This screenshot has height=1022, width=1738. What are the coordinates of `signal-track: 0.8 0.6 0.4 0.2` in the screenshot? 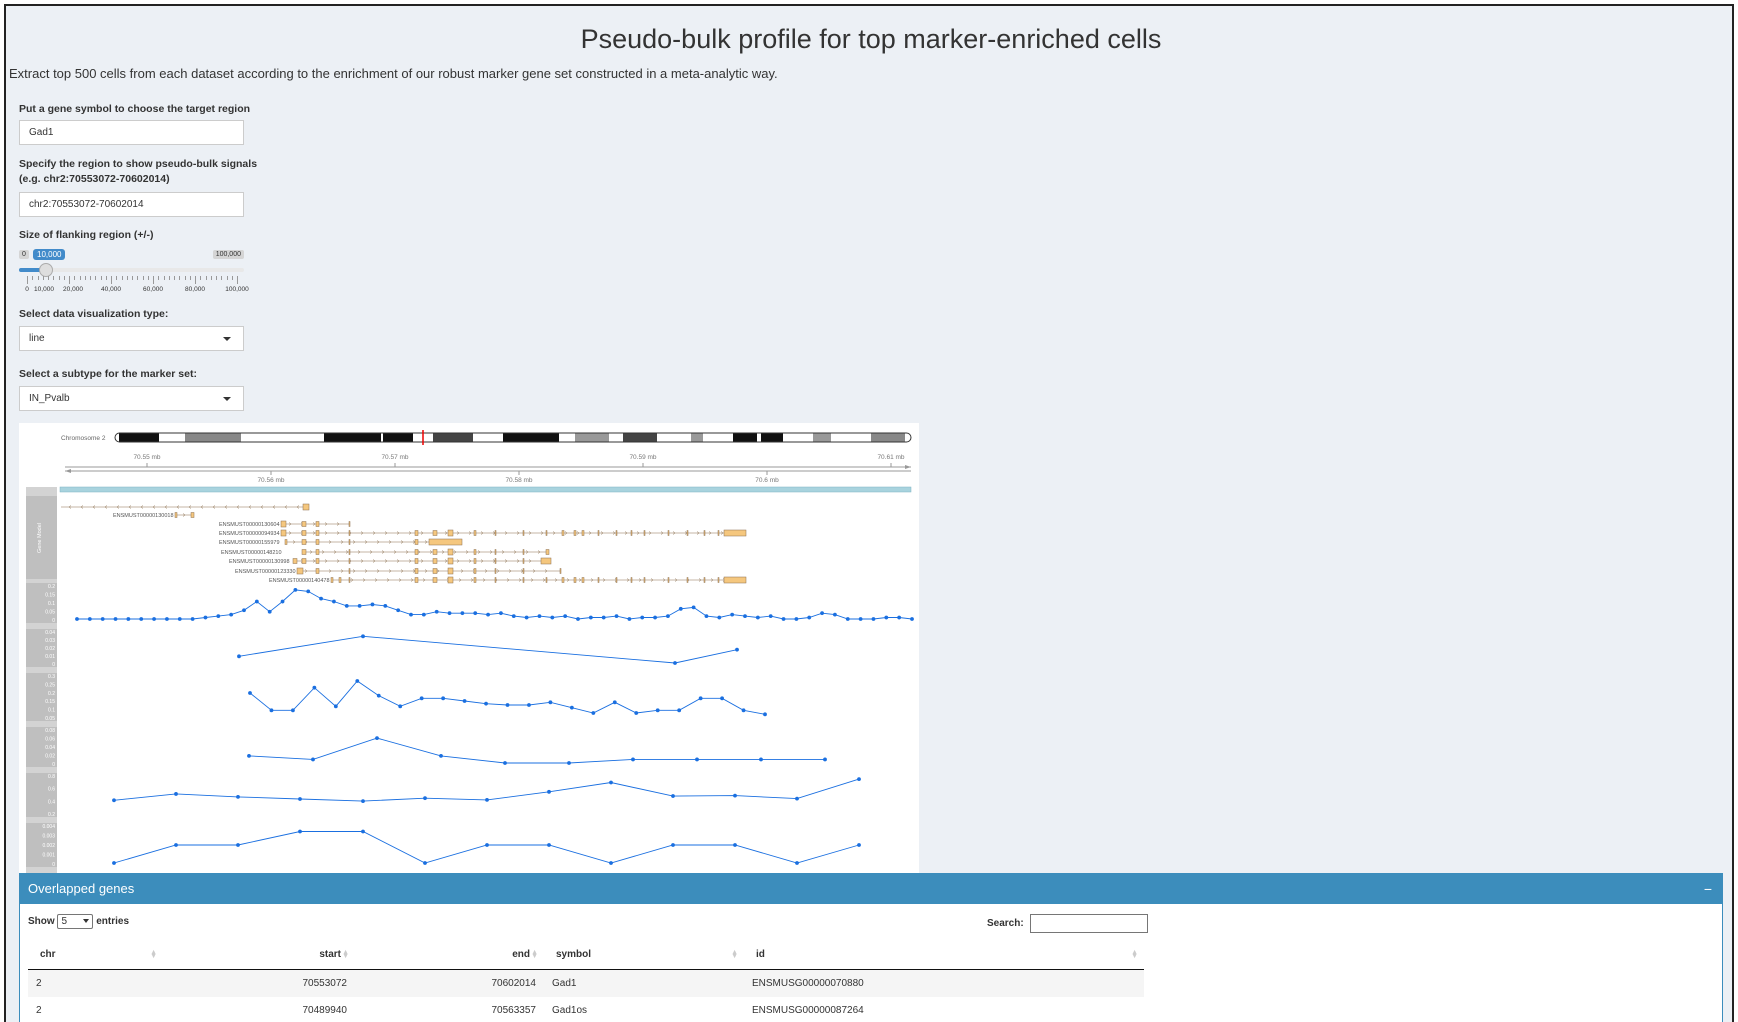 It's located at (443, 795).